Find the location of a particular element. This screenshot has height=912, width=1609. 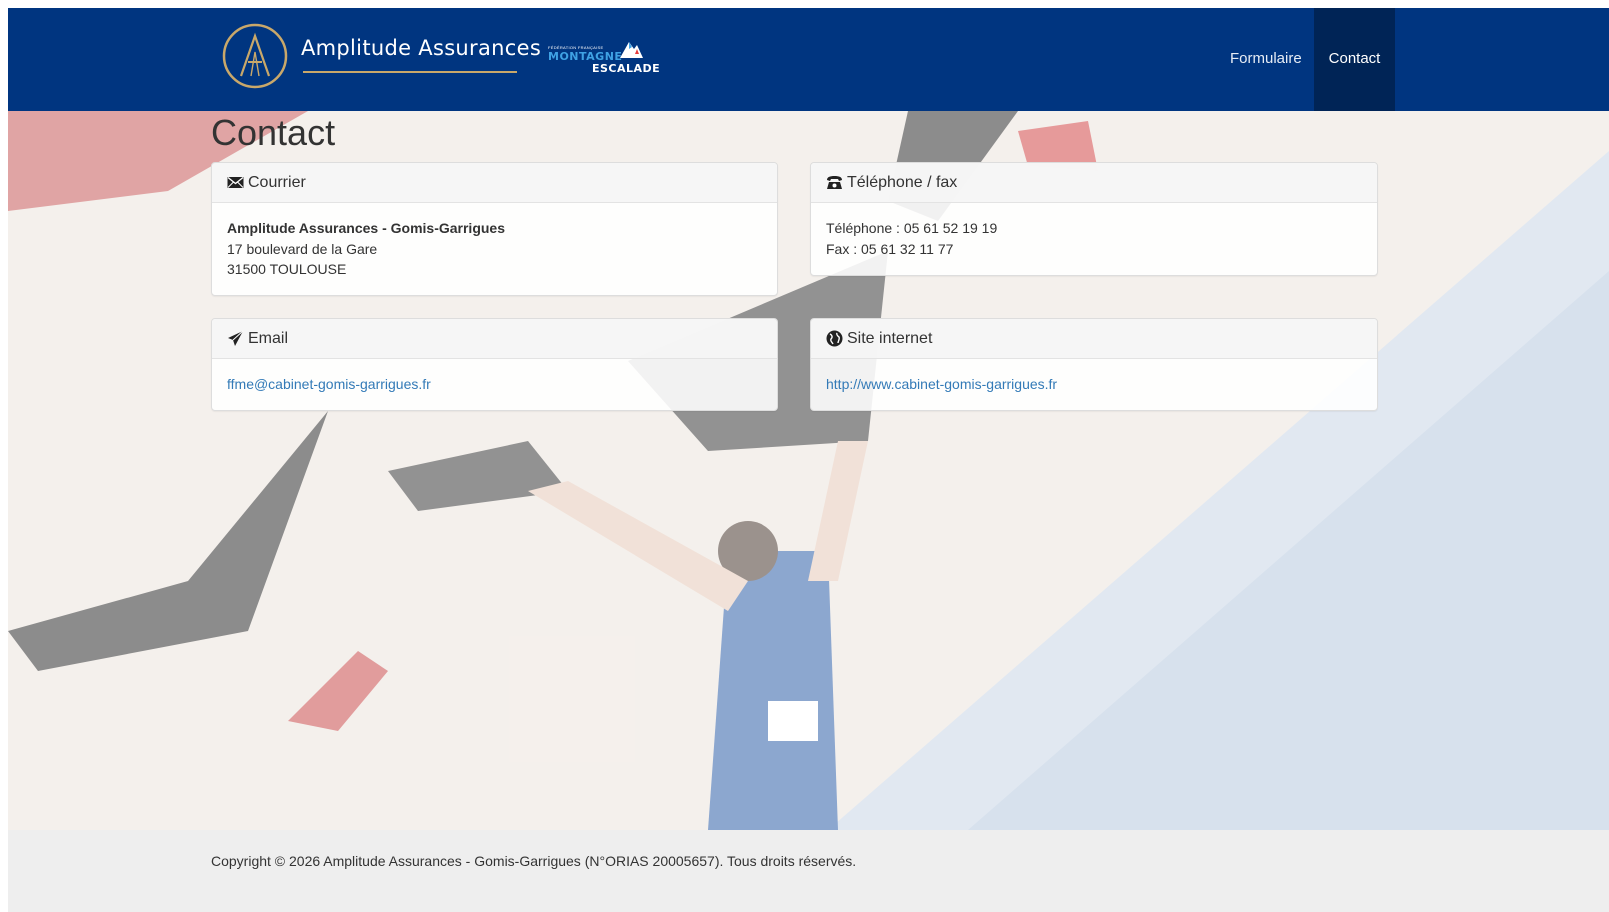

ffme-logo-escalade: ESCALADE is located at coordinates (626, 68).